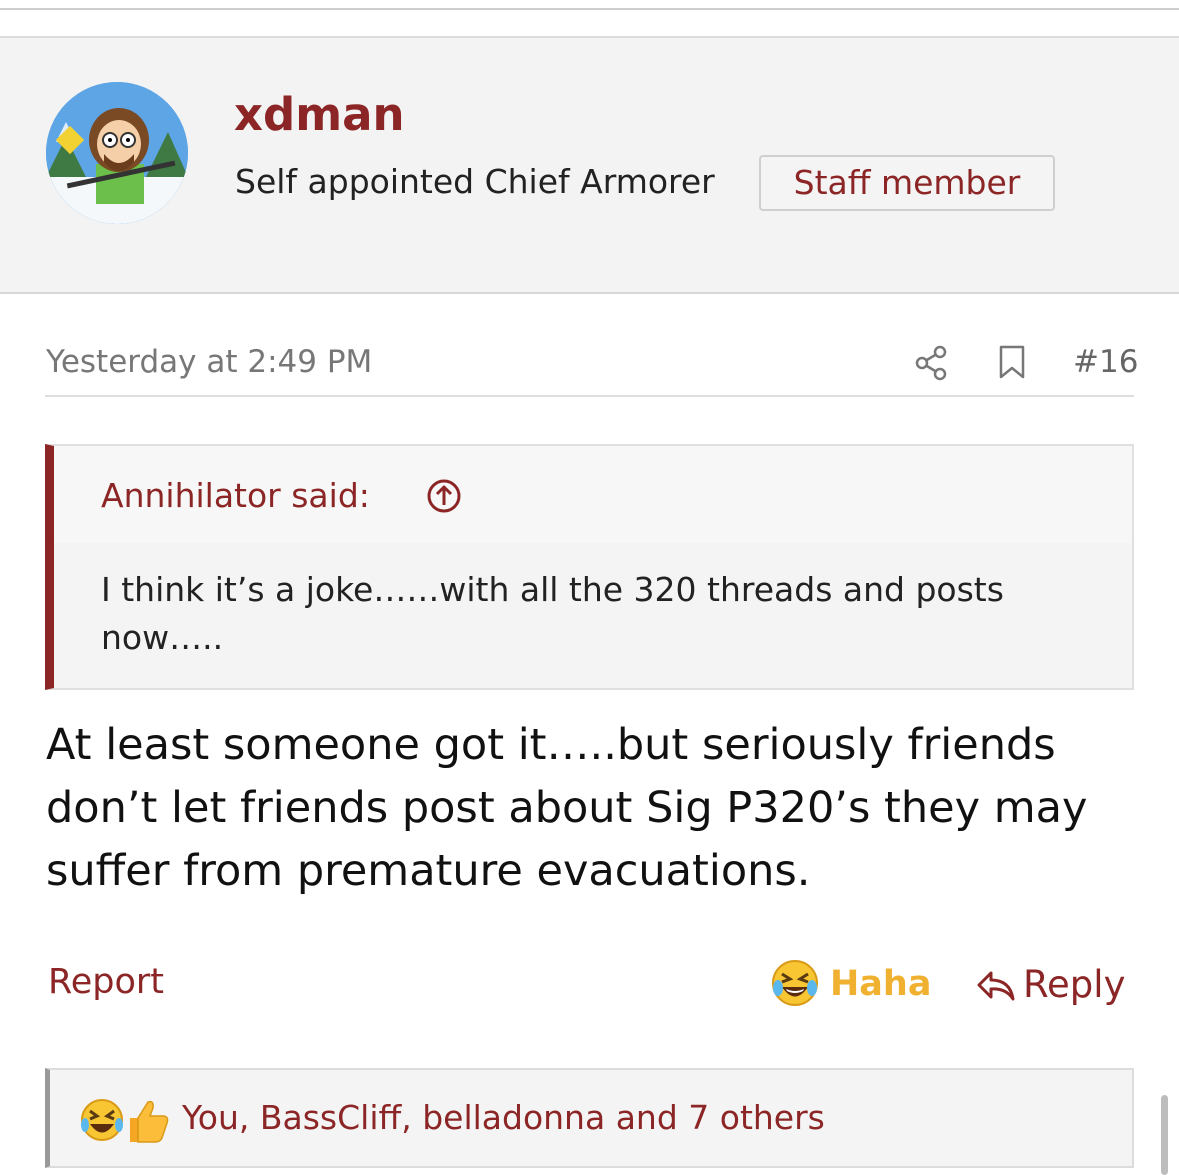 The image size is (1179, 1175). I want to click on share-icon, so click(931, 363).